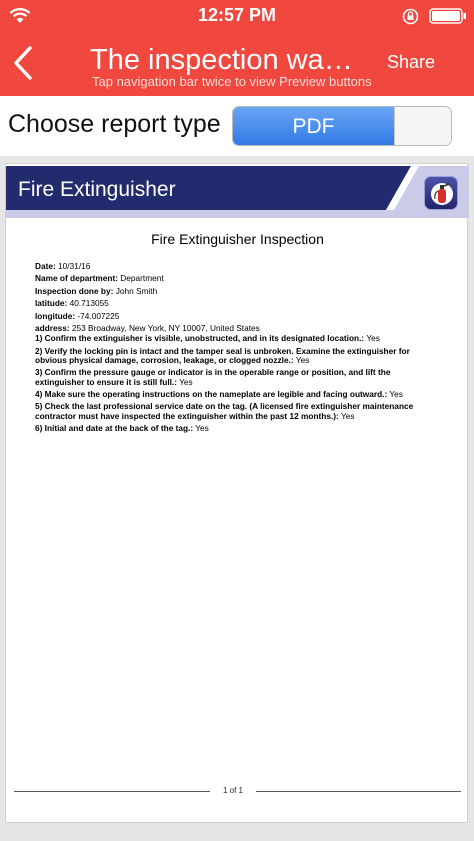 The height and width of the screenshot is (841, 474). What do you see at coordinates (74, 290) in the screenshot?
I see `field-label: Inspection done by:` at bounding box center [74, 290].